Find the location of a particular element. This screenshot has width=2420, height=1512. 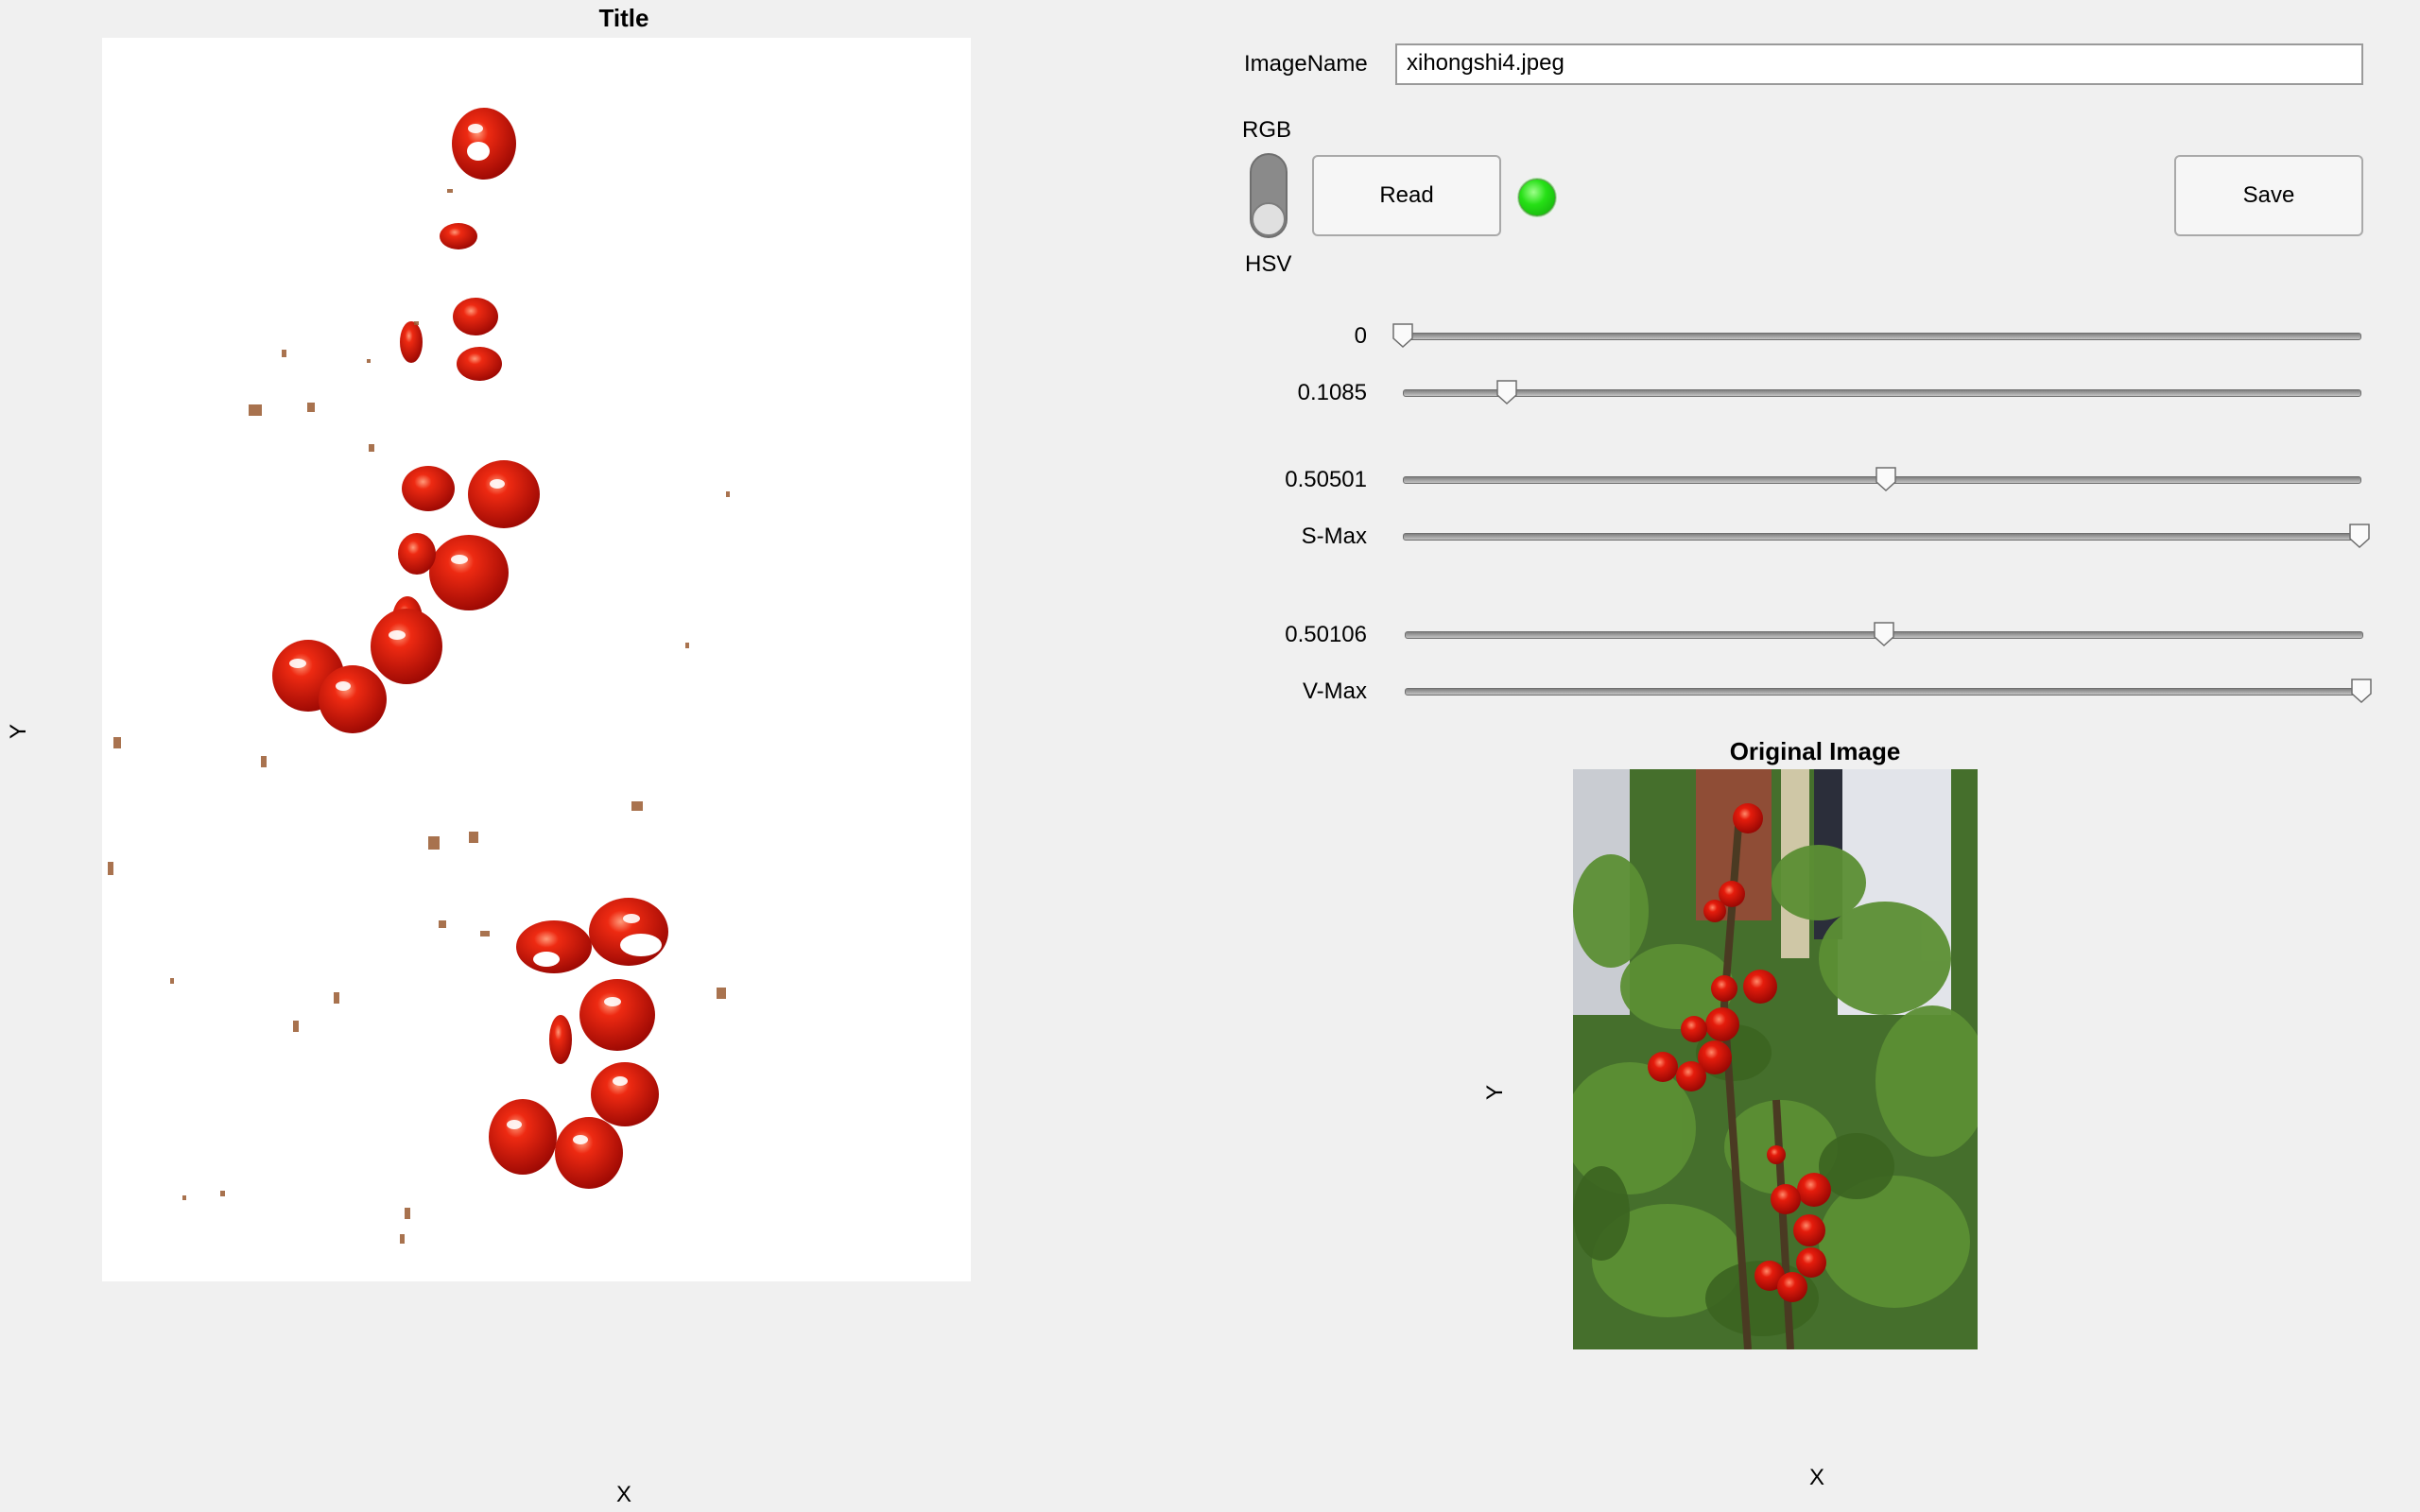

s-max-slider-thumb is located at coordinates (2359, 536).